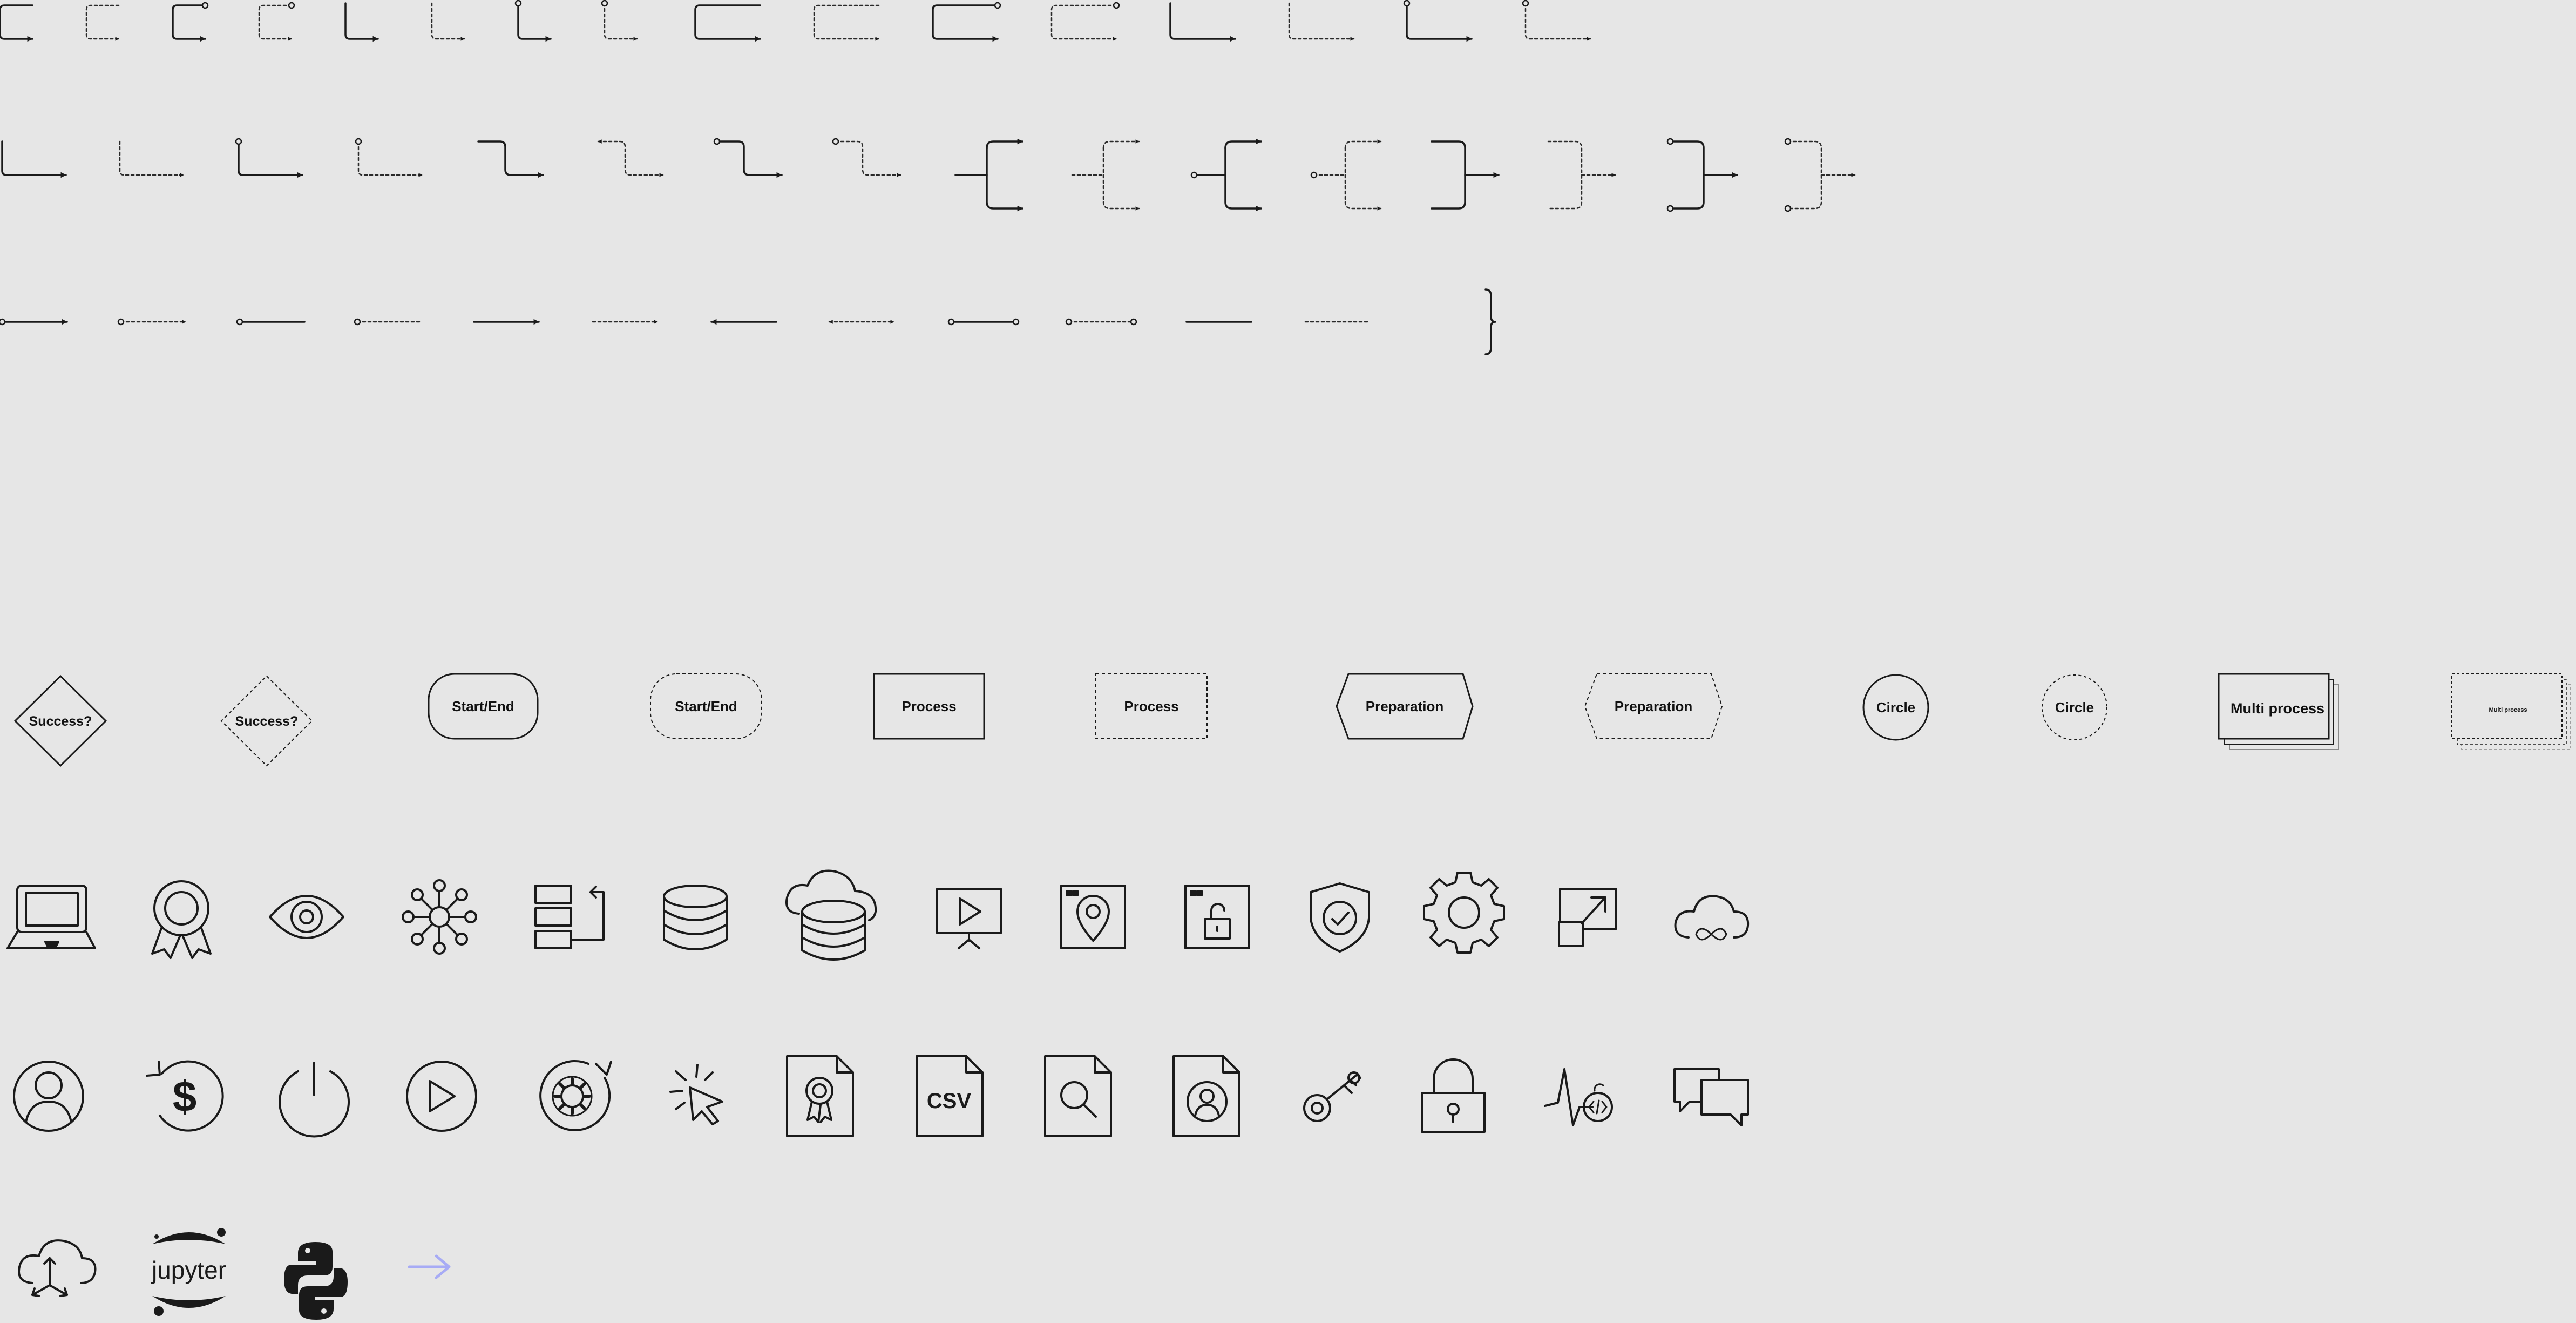  I want to click on circle-label: Circle, so click(1895, 708).